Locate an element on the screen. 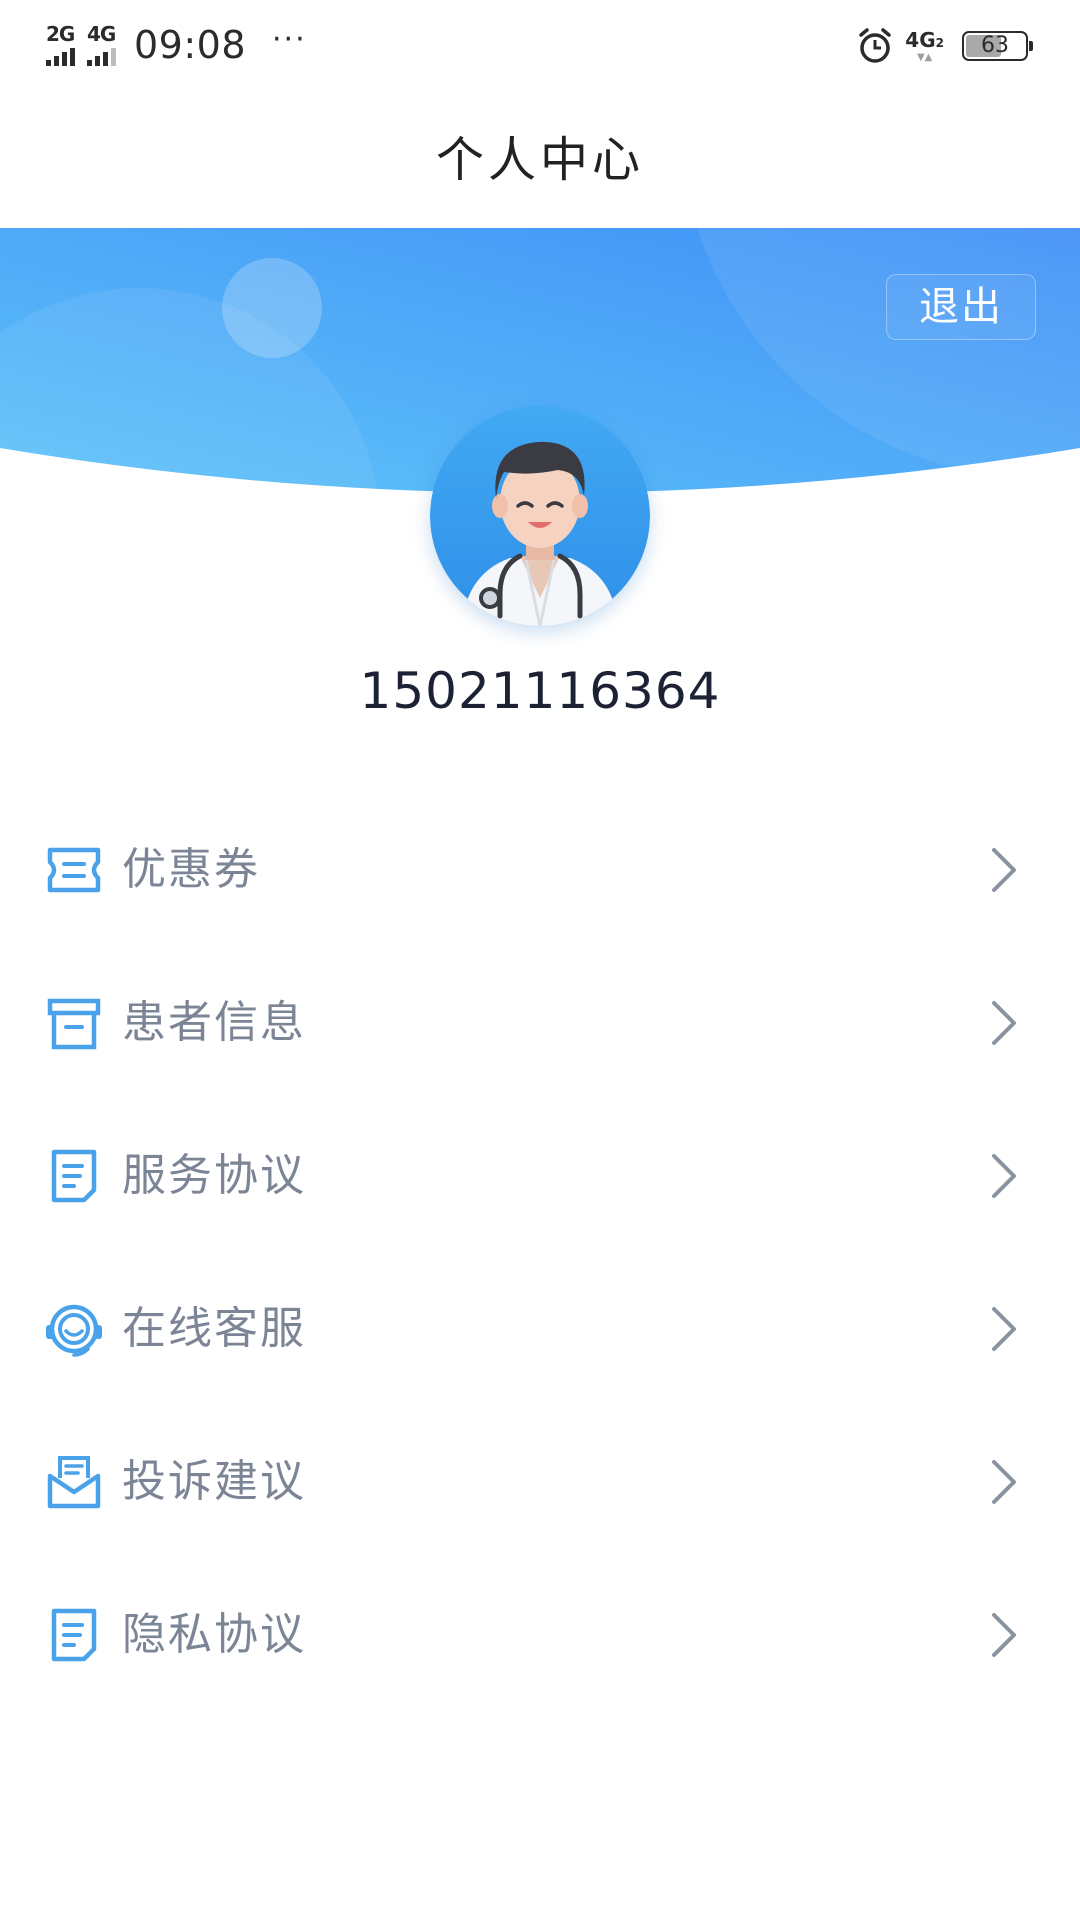 The image size is (1080, 1920). avatar is located at coordinates (540, 516).